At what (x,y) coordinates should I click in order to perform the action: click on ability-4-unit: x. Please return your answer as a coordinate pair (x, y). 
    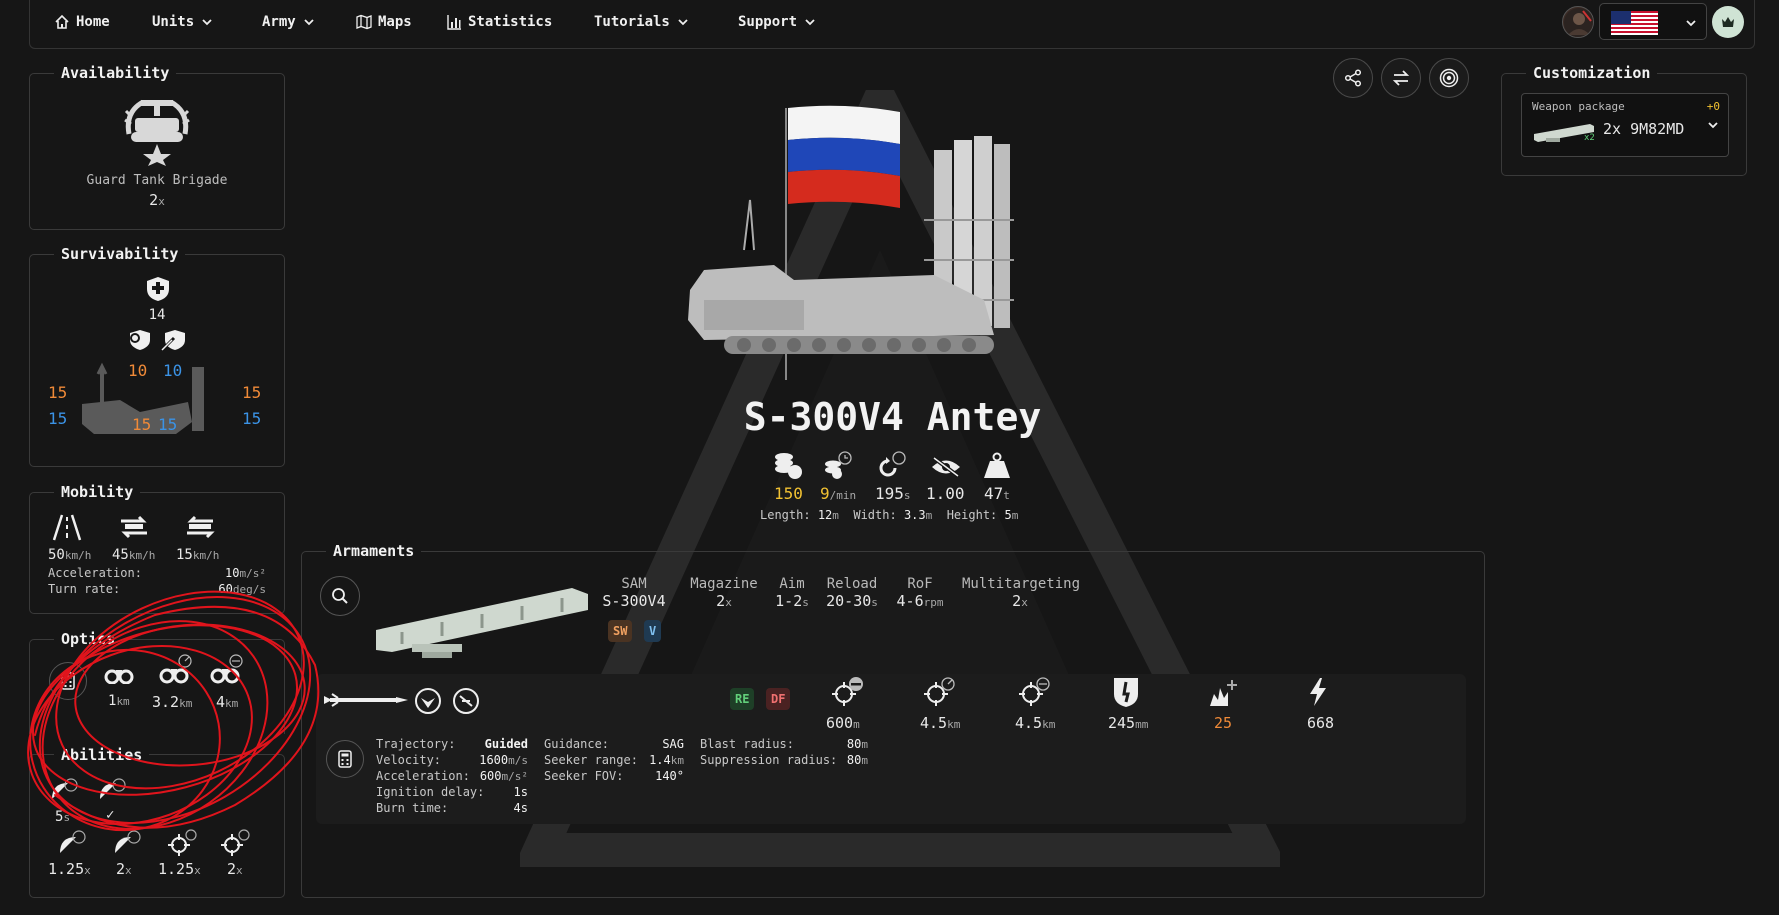
    Looking at the image, I should click on (128, 870).